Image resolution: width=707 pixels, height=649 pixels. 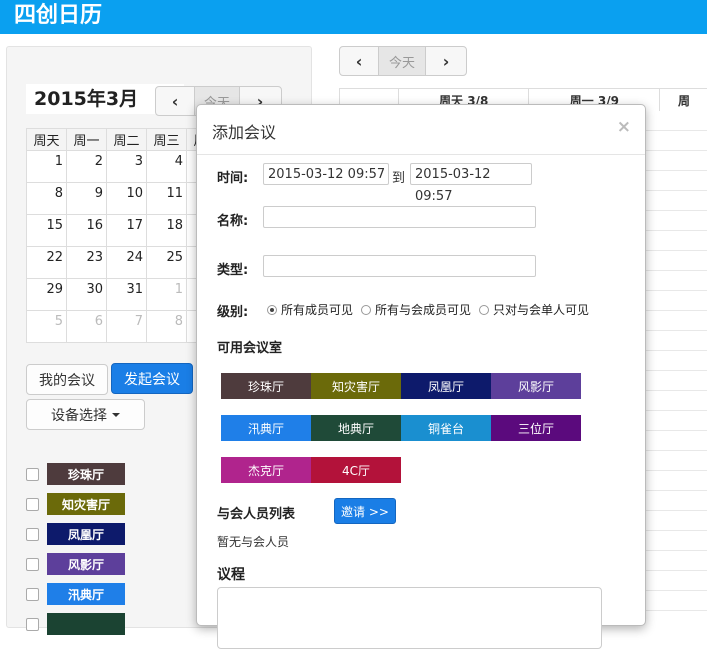 I want to click on week-today-button: 今天, so click(x=402, y=61).